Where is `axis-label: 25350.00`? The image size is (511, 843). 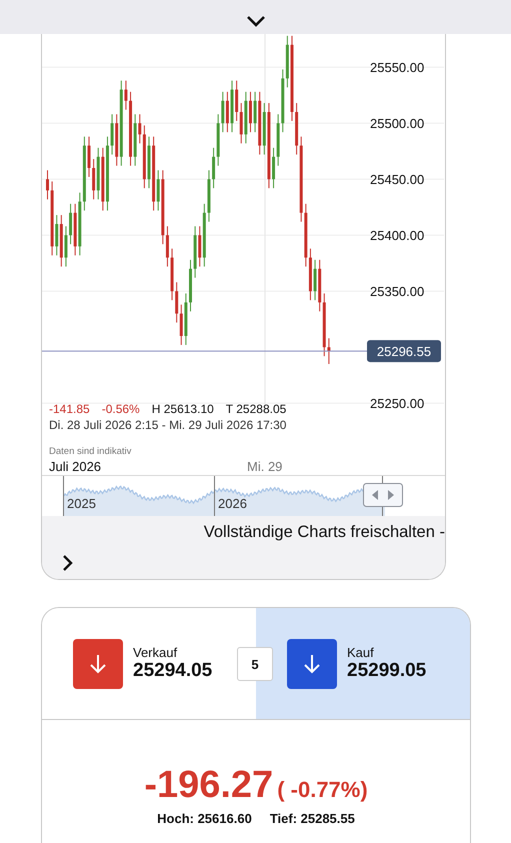
axis-label: 25350.00 is located at coordinates (397, 292).